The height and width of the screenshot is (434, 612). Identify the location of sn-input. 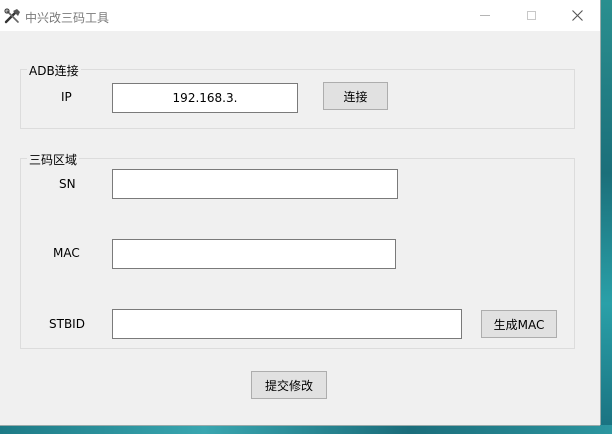
(255, 184).